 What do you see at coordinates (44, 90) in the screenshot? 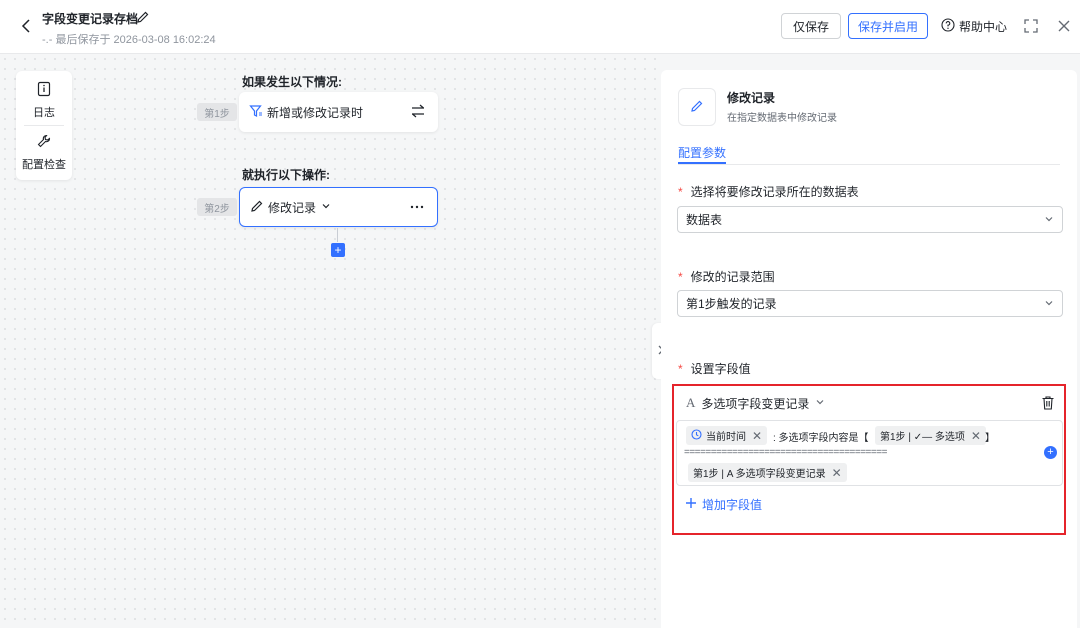
I see `log-info-icon` at bounding box center [44, 90].